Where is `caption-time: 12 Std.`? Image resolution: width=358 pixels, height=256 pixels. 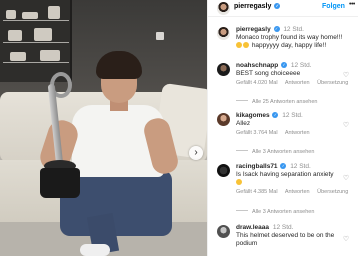 caption-time: 12 Std. is located at coordinates (293, 29).